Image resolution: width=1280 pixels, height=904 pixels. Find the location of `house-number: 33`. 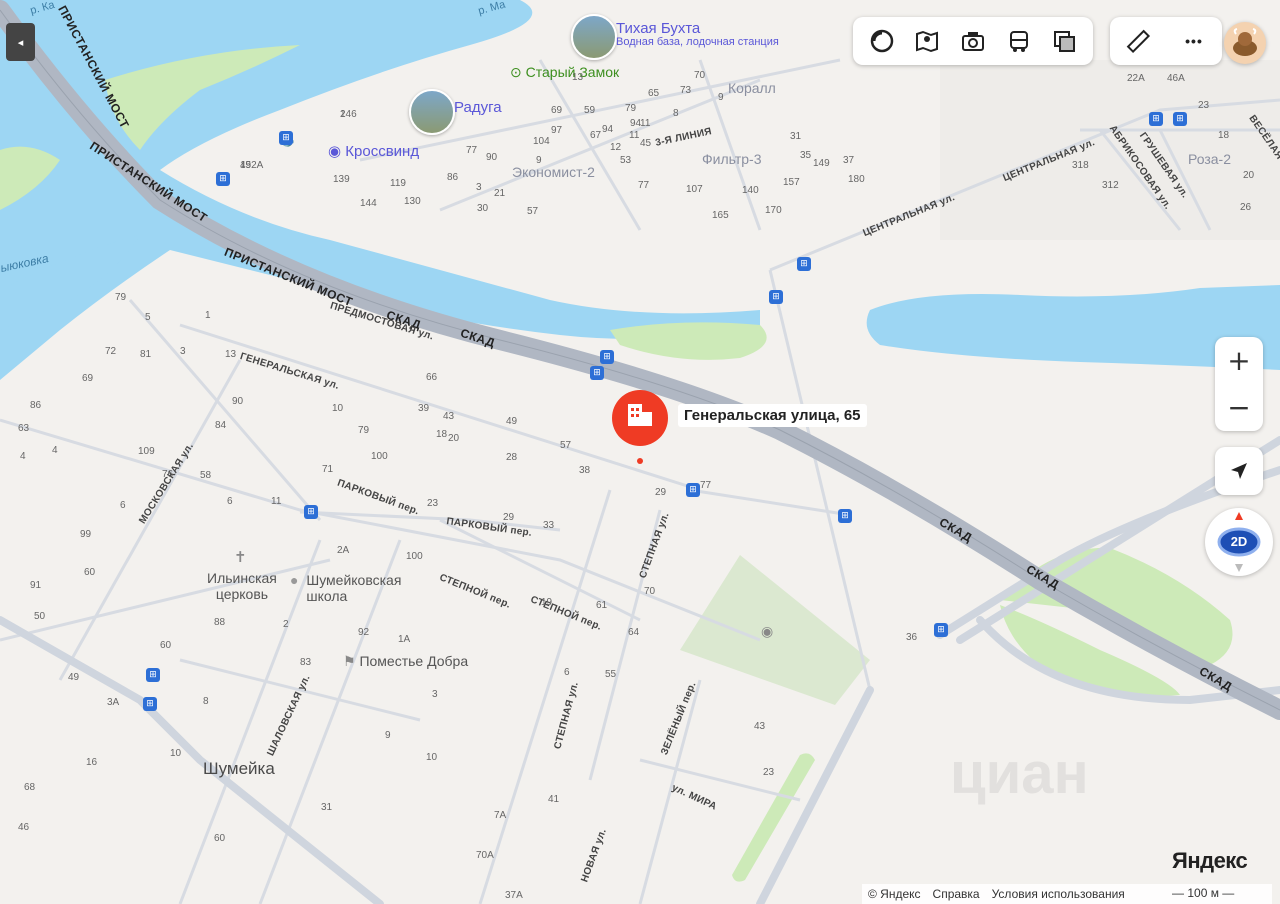

house-number: 33 is located at coordinates (549, 525).